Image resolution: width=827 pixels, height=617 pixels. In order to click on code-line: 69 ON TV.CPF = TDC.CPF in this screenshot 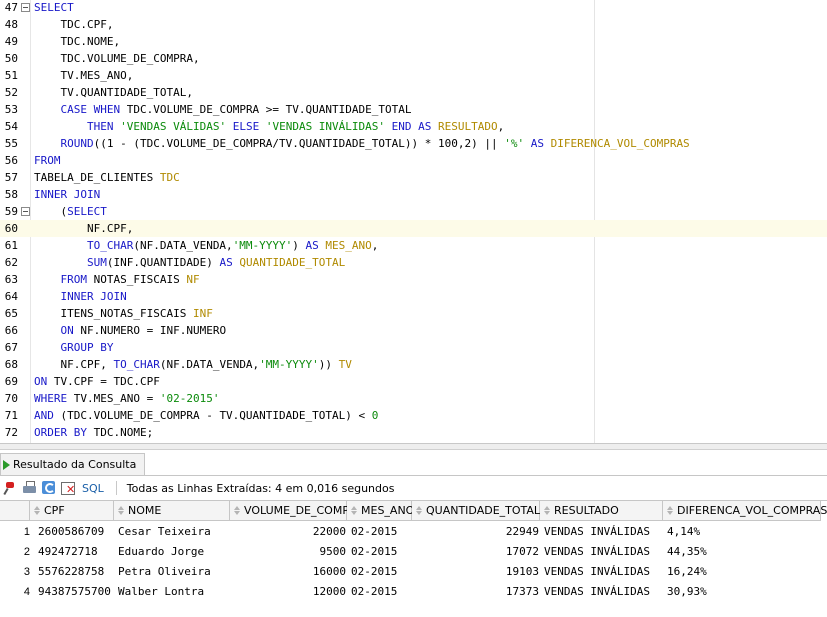, I will do `click(413, 381)`.